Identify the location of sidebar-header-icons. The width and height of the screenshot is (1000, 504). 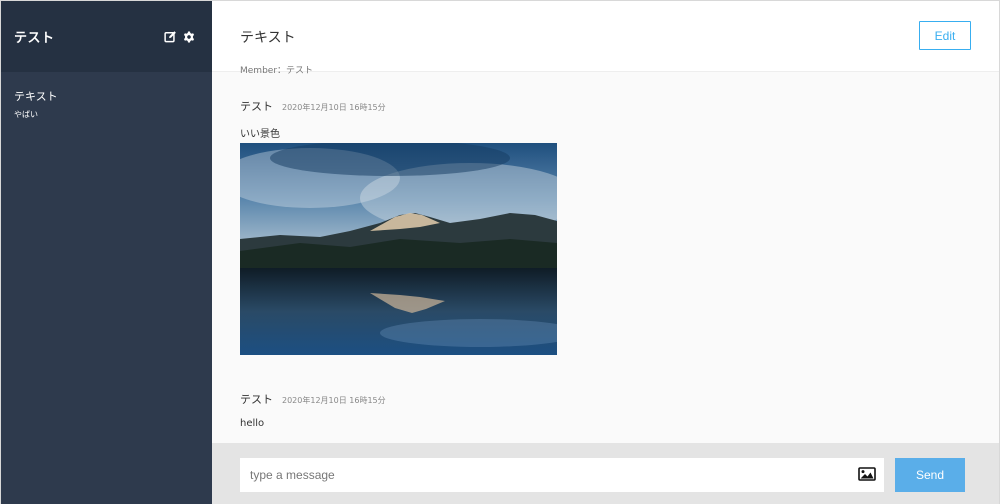
(179, 36).